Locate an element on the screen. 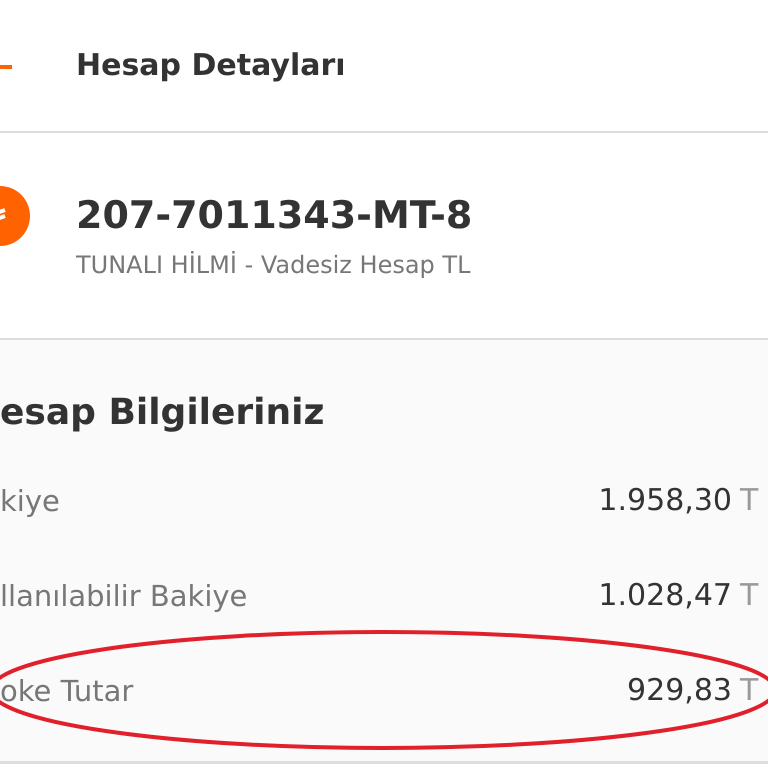 The image size is (768, 768). section-title: esap Bilgileriniz is located at coordinates (163, 412).